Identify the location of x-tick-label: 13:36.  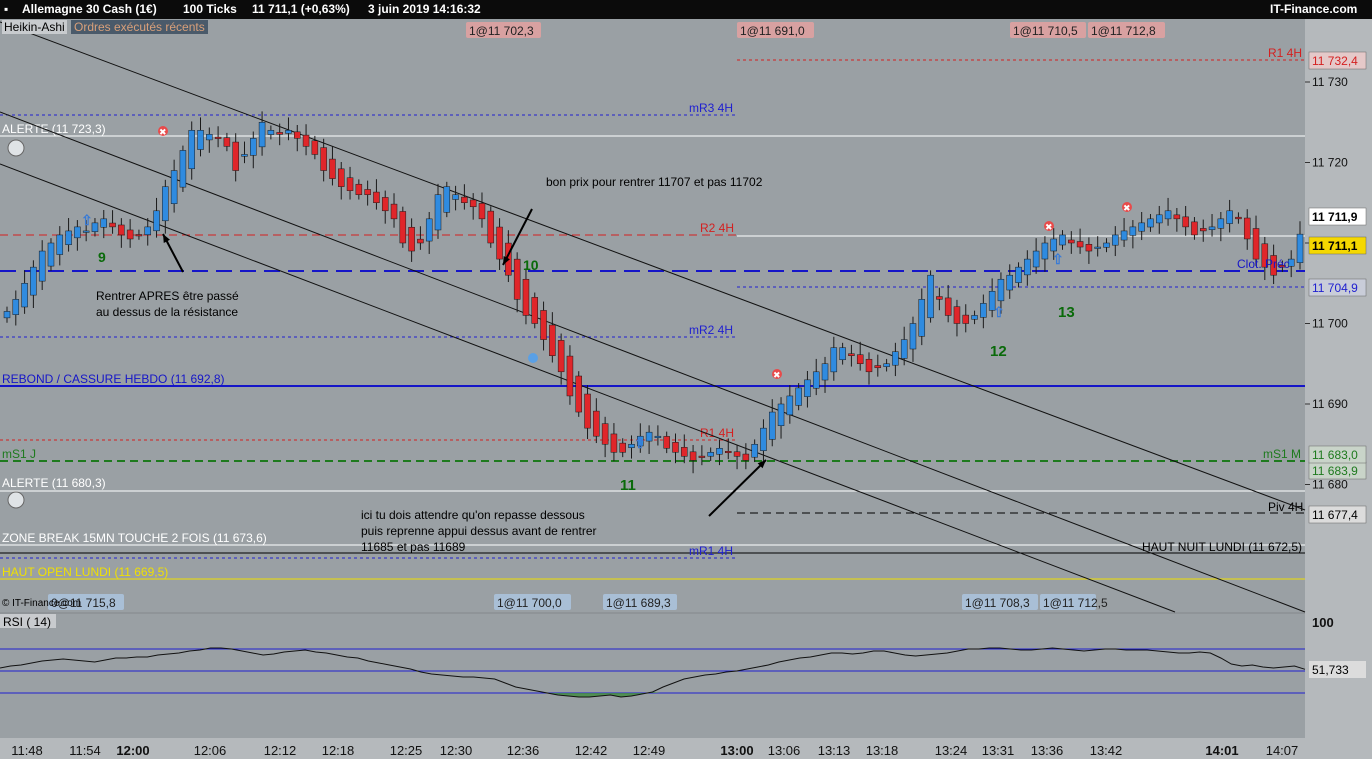
(1047, 750).